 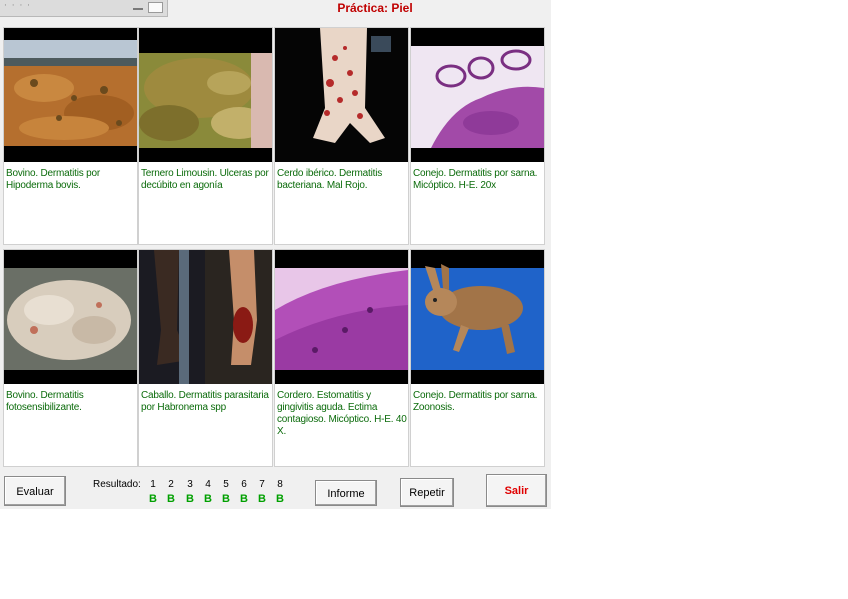 What do you see at coordinates (475, 401) in the screenshot?
I see `card-caption: Conejo. Dermatitis por sarna. Zoonosis.` at bounding box center [475, 401].